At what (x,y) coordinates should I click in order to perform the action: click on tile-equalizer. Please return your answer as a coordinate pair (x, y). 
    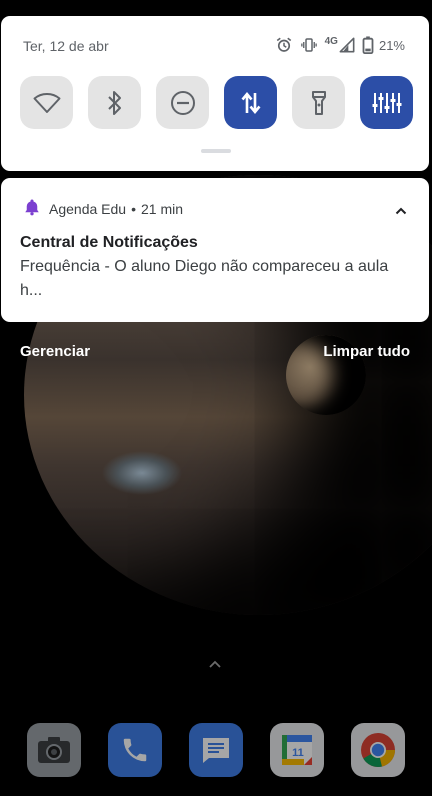
    Looking at the image, I should click on (386, 102).